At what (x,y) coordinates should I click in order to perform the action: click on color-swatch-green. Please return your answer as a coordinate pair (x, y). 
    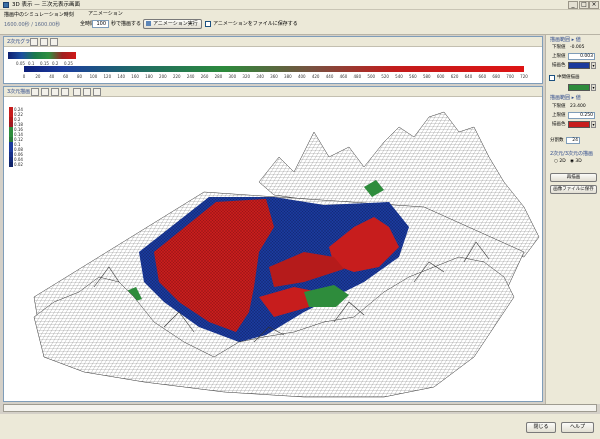
    Looking at the image, I should click on (579, 87).